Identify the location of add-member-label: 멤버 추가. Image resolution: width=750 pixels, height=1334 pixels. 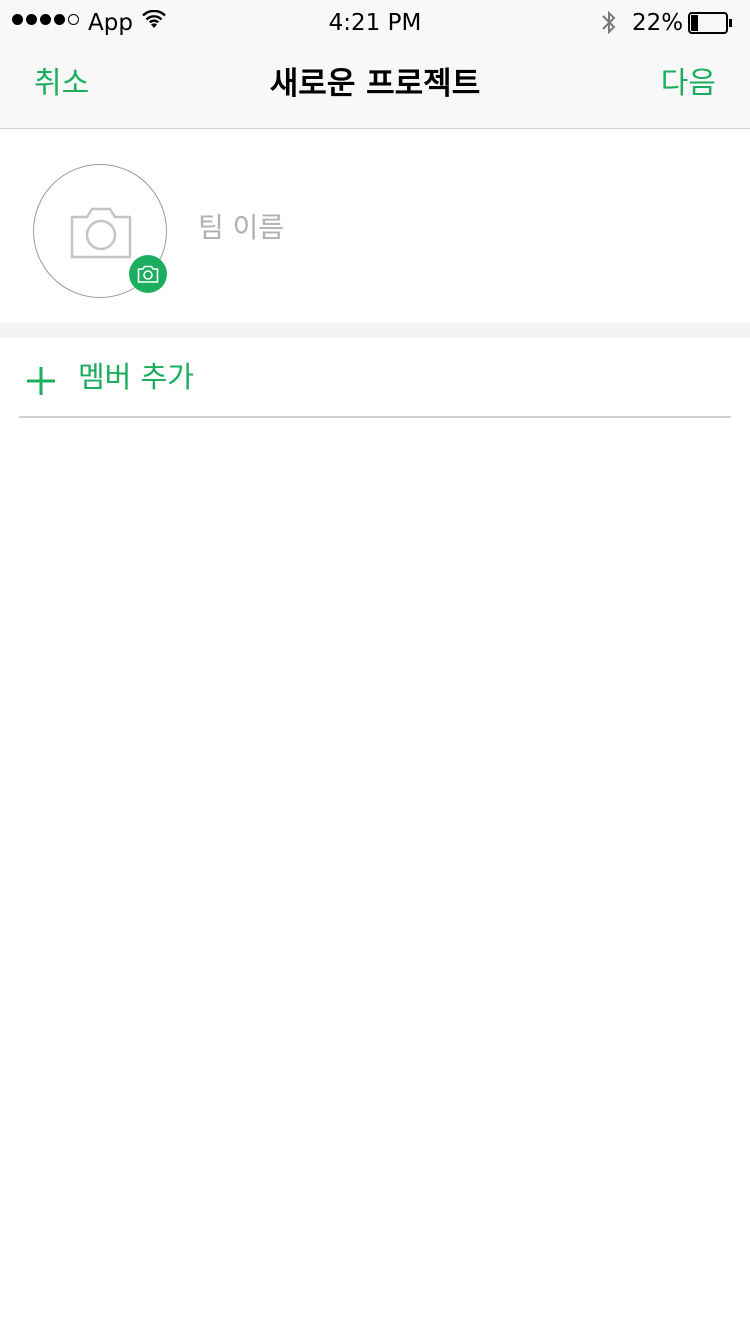
(136, 377).